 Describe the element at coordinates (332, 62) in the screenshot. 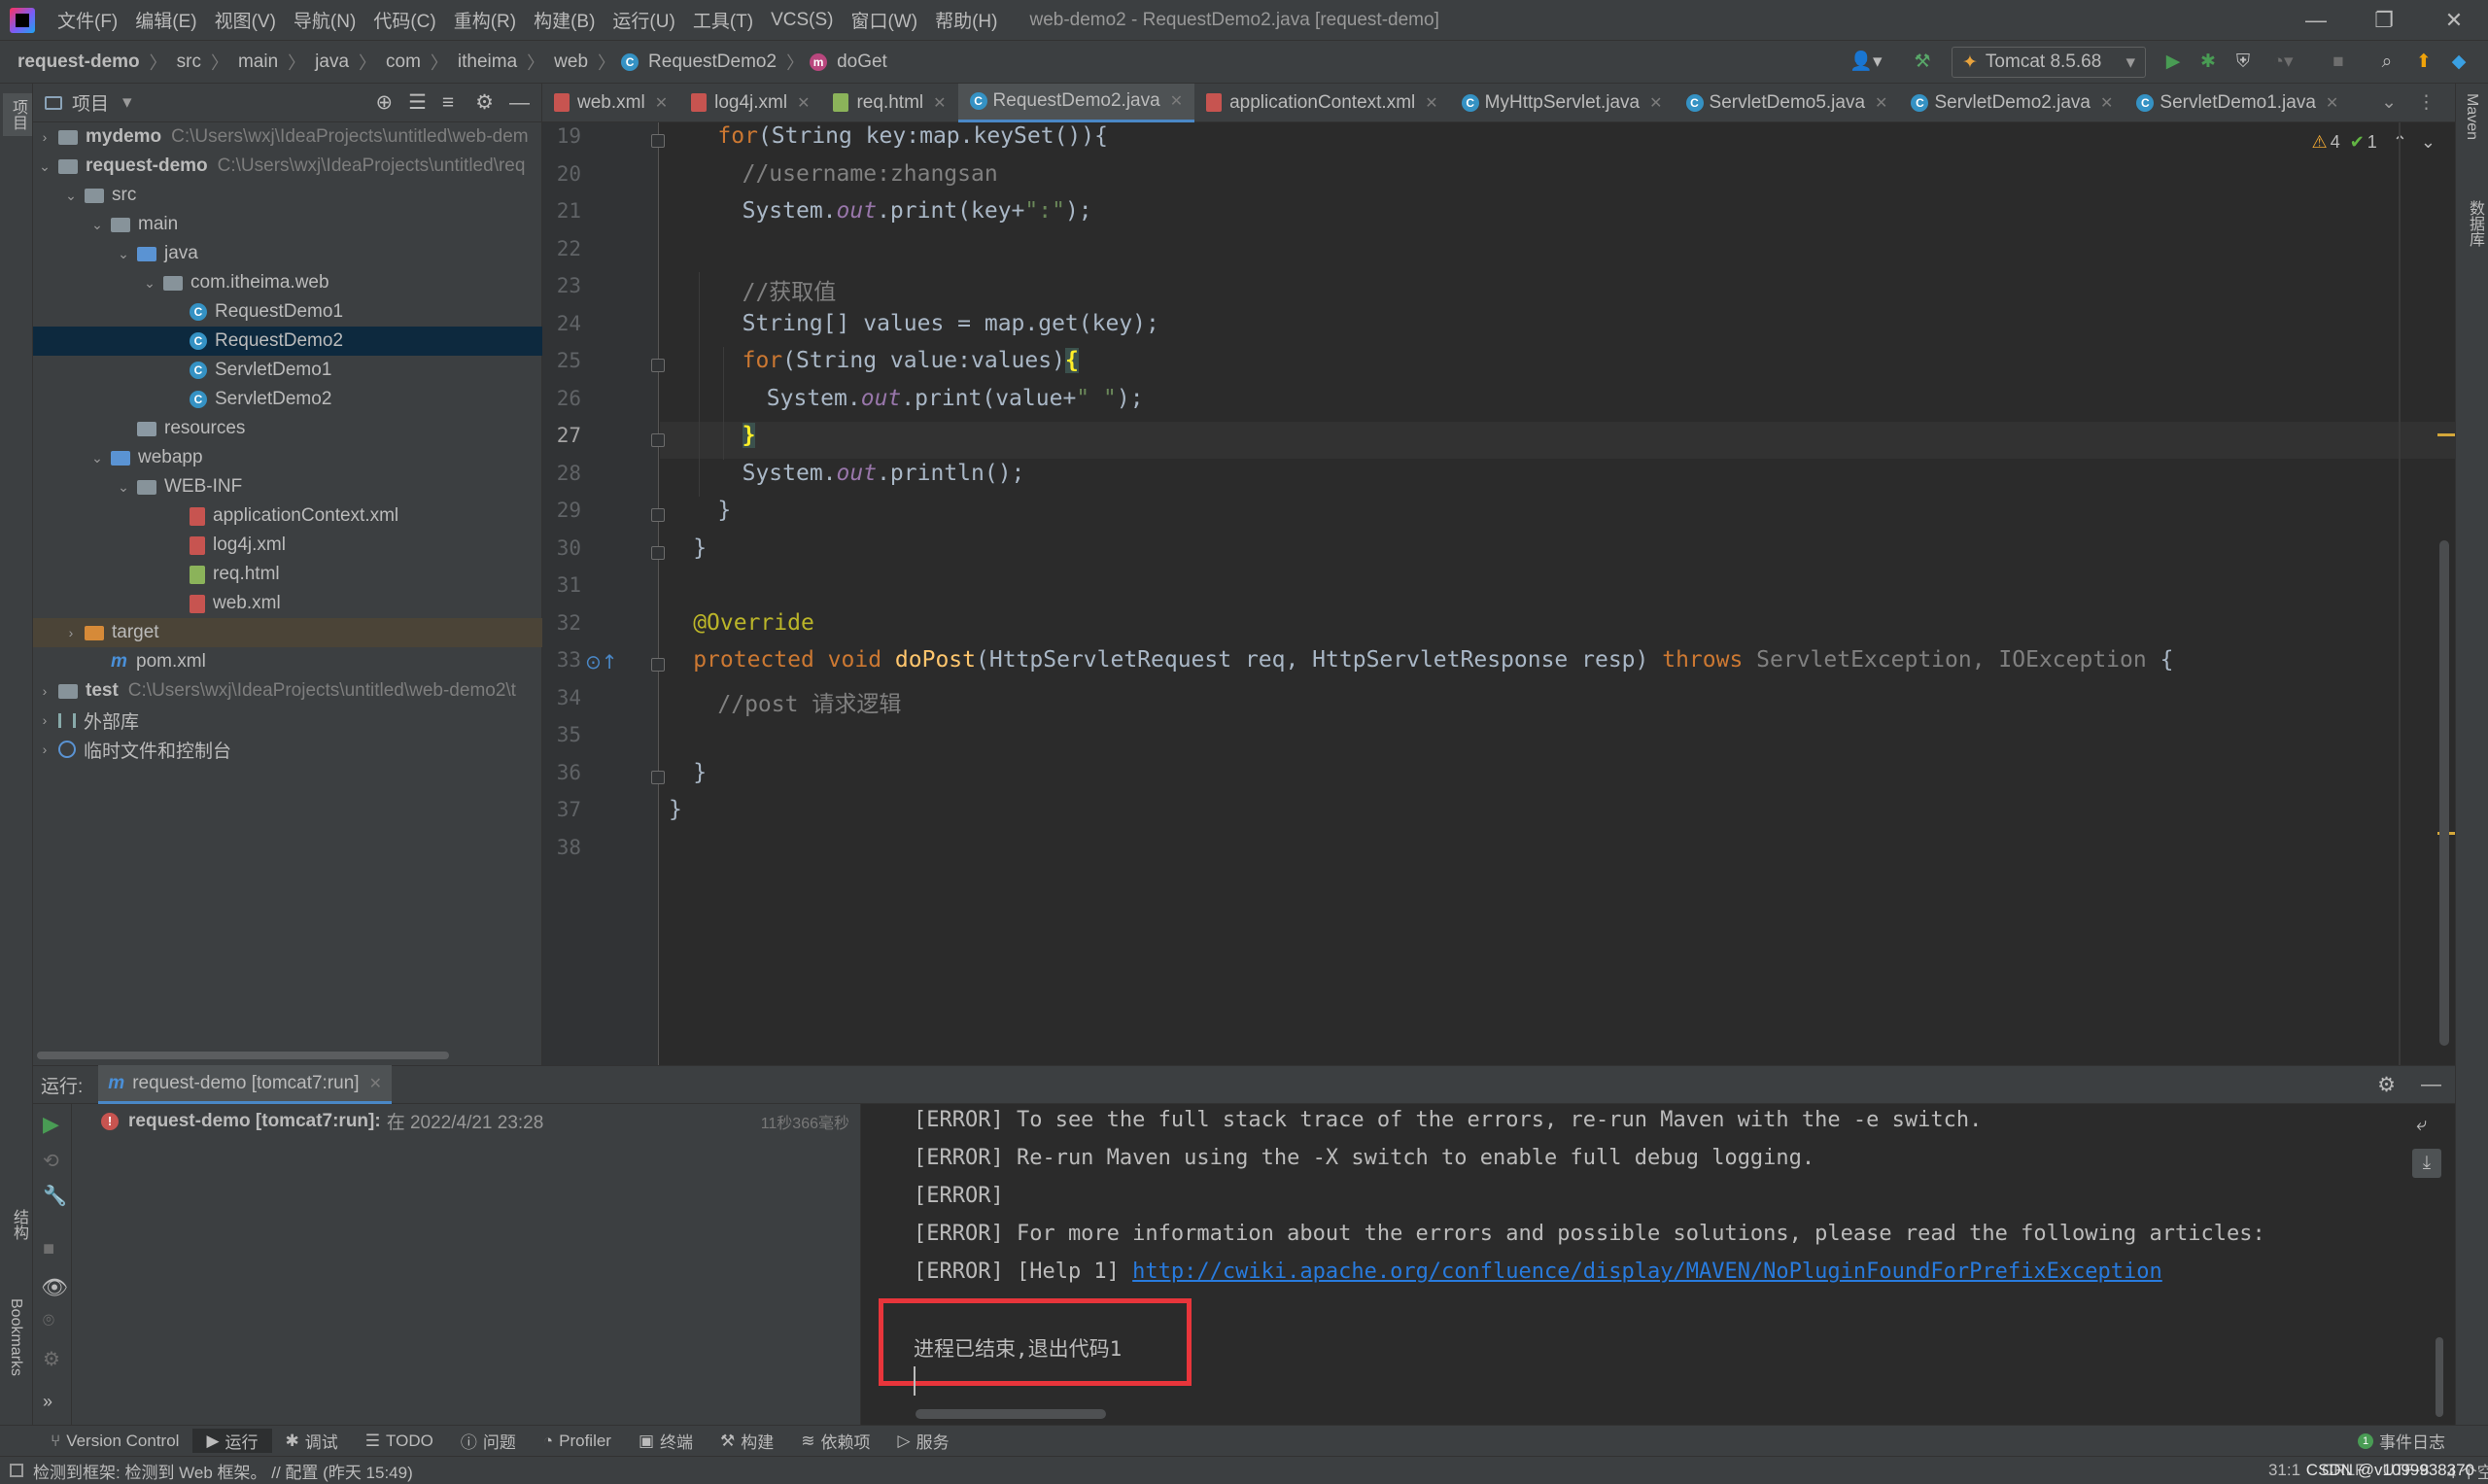

I see `breadcrumb-java: java` at that location.